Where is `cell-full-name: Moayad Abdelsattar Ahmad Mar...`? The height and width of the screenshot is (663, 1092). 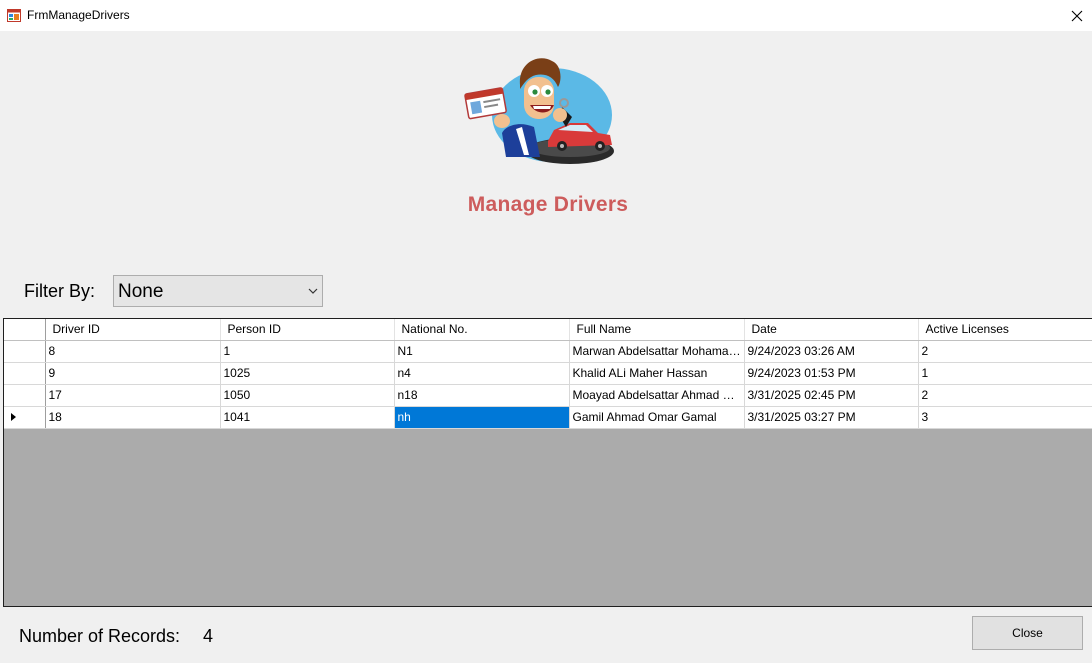
cell-full-name: Moayad Abdelsattar Ahmad Mar... is located at coordinates (657, 395).